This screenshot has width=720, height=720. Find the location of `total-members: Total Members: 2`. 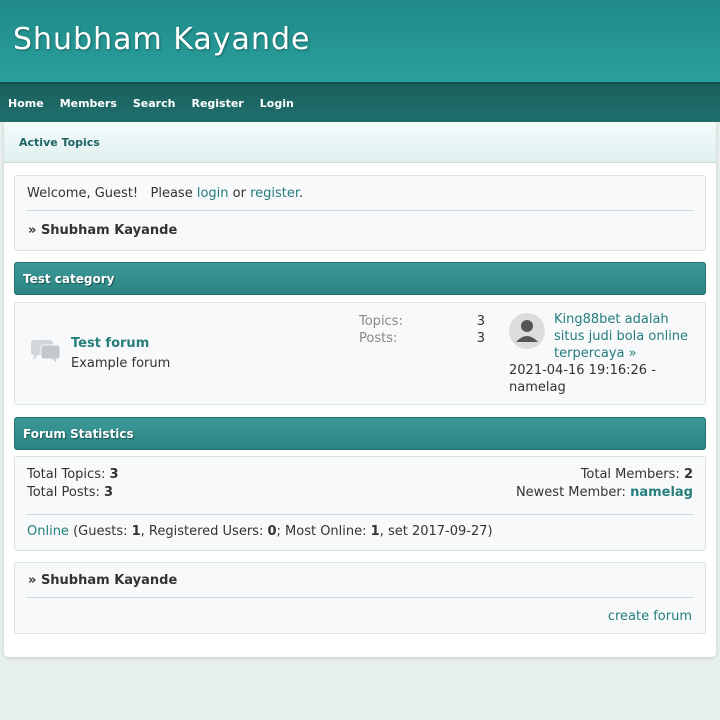

total-members: Total Members: 2 is located at coordinates (636, 474).